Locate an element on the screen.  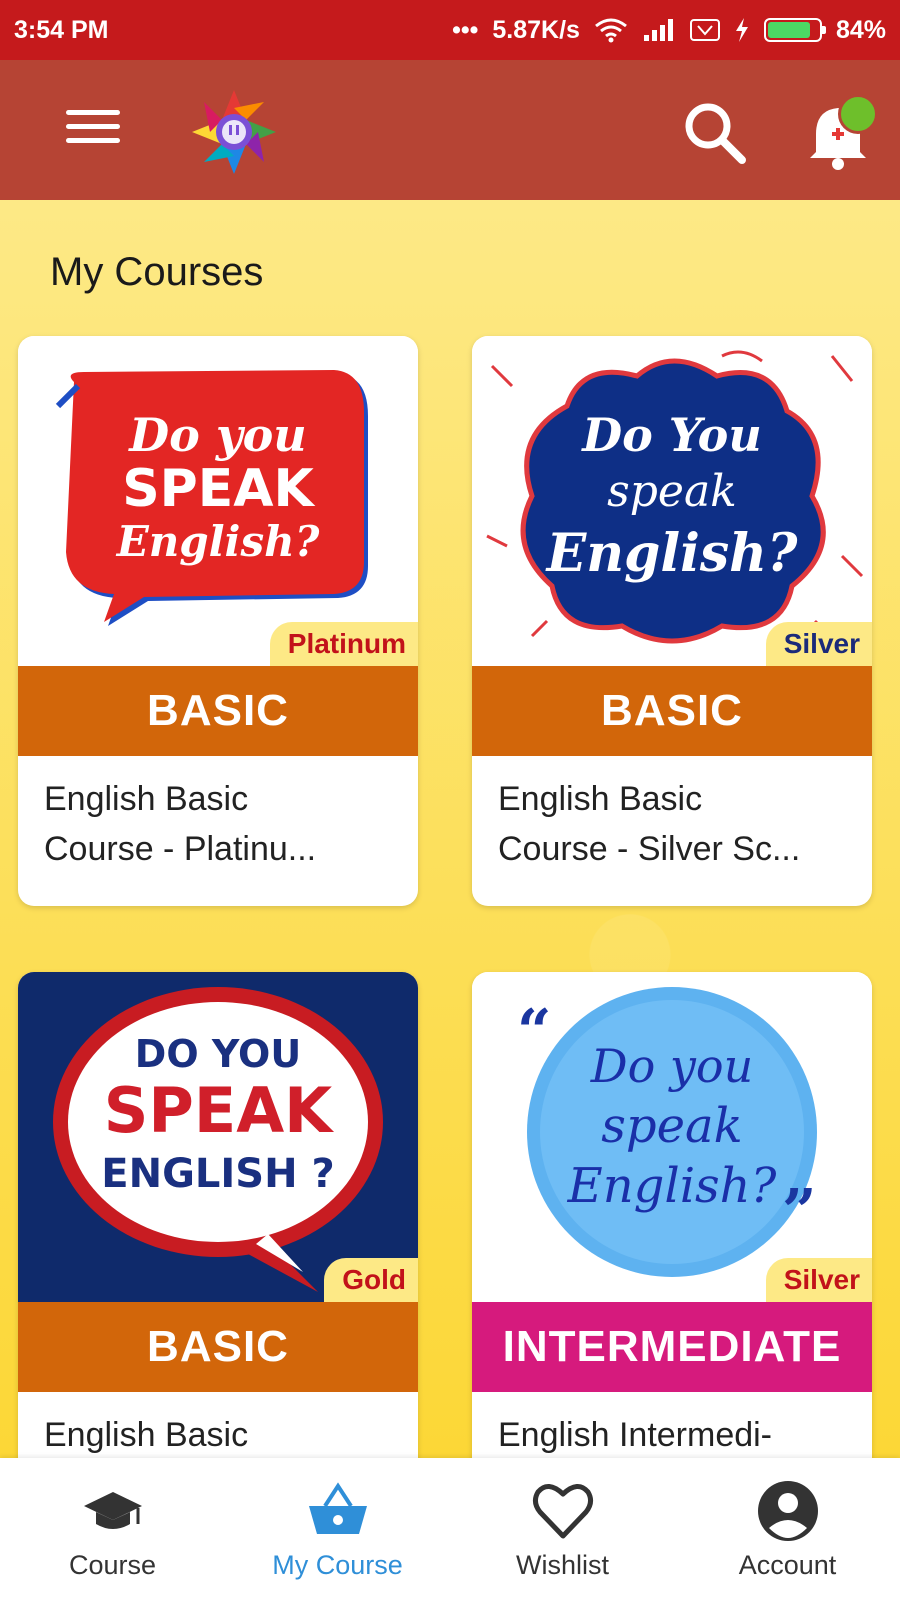
battery-icon is located at coordinates (794, 30).